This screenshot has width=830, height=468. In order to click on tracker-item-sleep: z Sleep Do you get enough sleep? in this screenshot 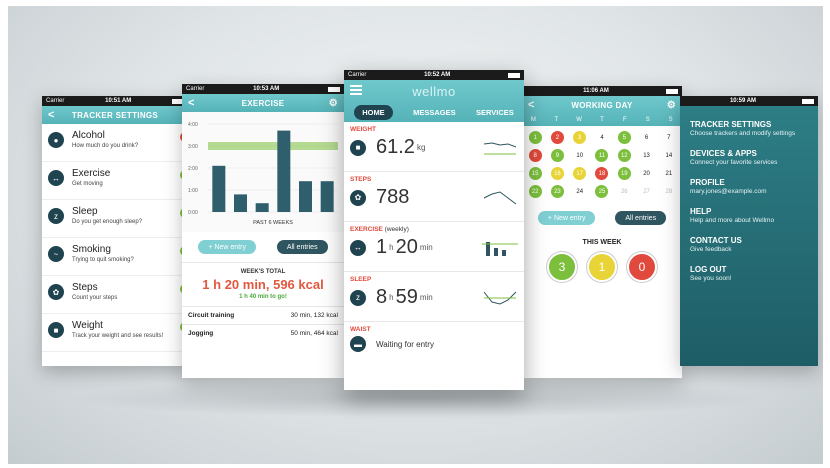, I will do `click(115, 219)`.